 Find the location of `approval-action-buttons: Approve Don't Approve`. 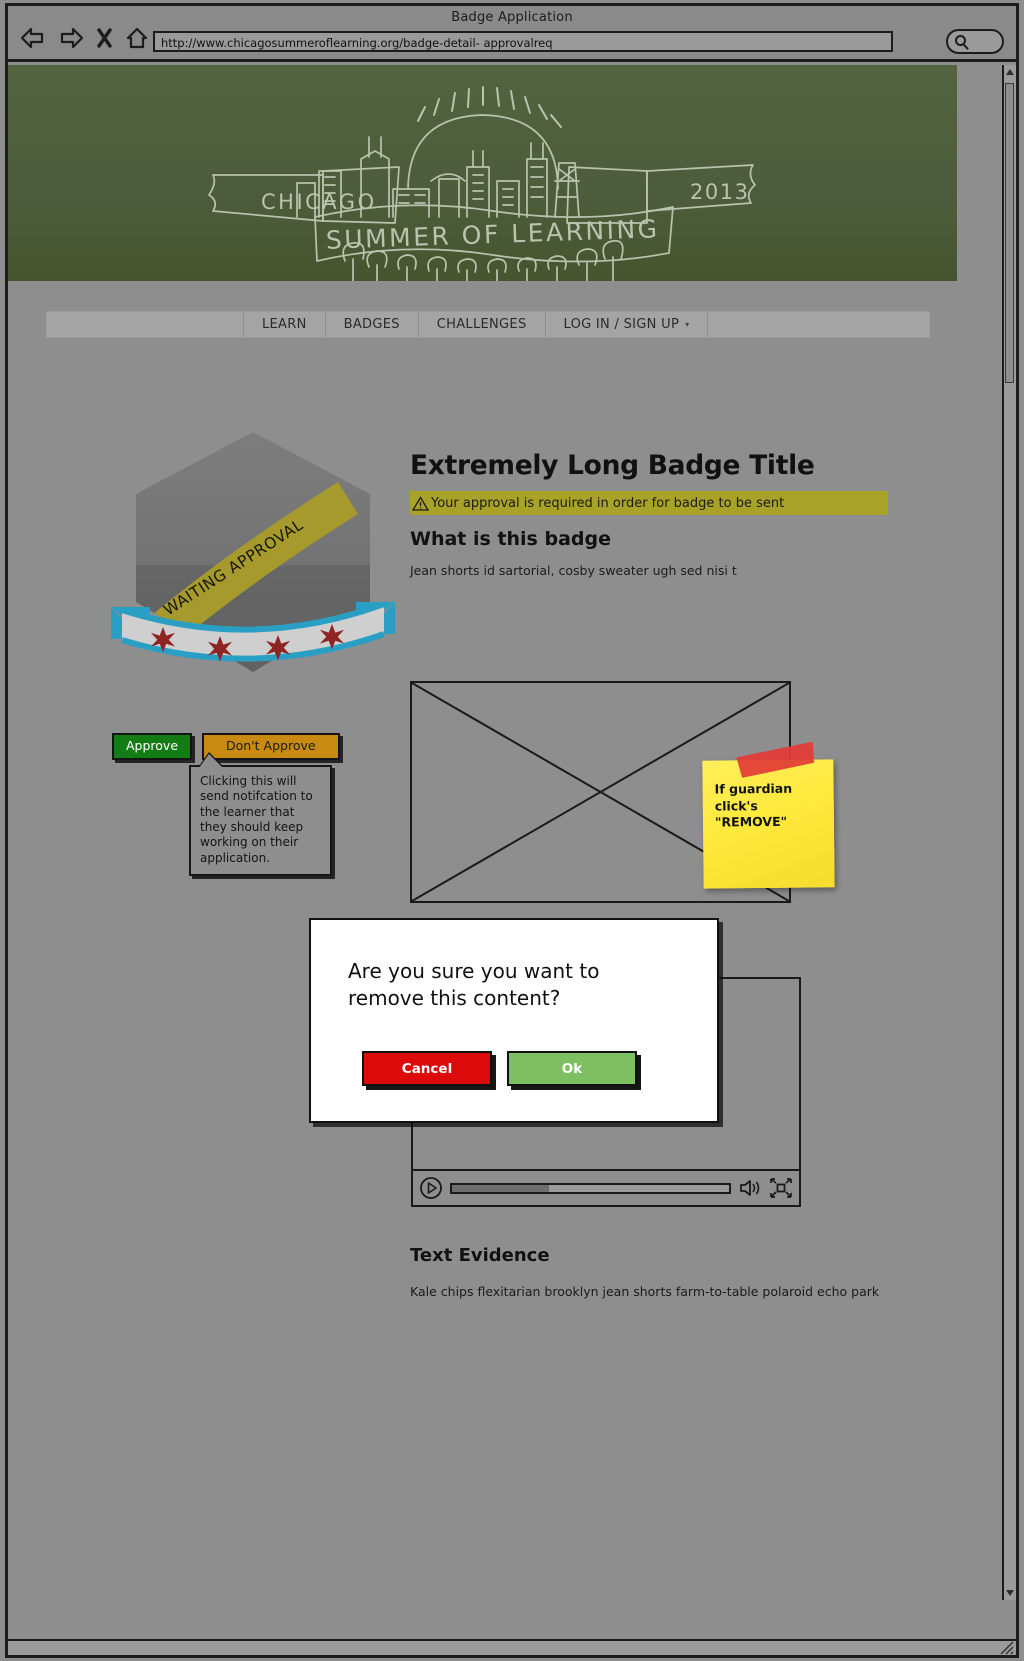

approval-action-buttons: Approve Don't Approve is located at coordinates (226, 746).